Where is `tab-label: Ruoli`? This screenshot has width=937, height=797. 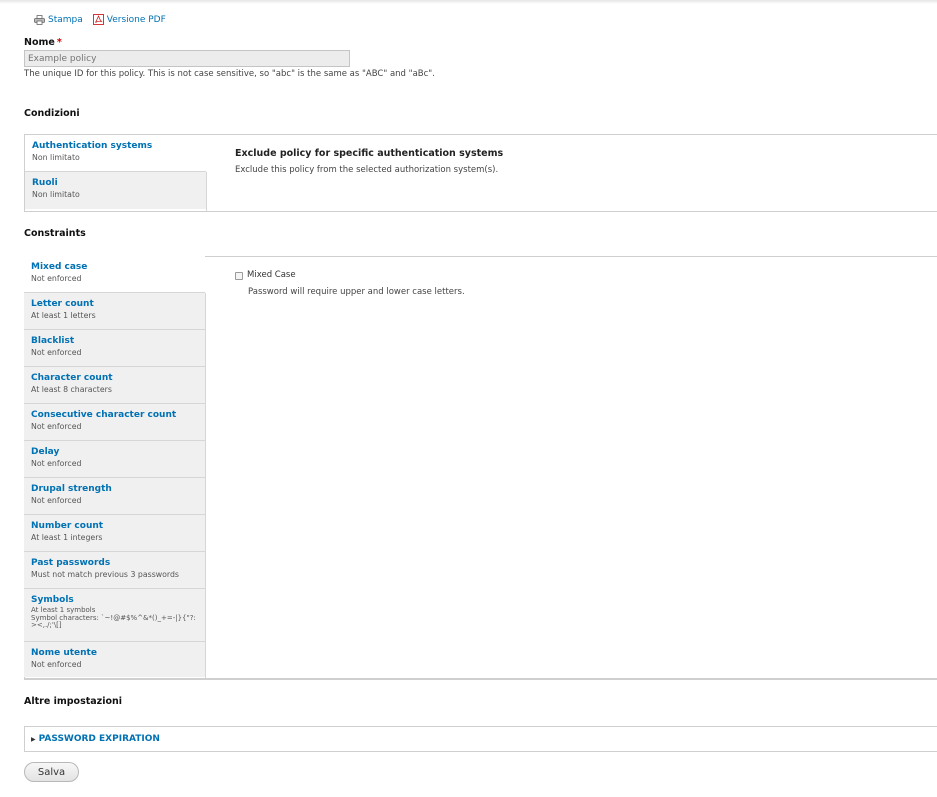 tab-label: Ruoli is located at coordinates (45, 183).